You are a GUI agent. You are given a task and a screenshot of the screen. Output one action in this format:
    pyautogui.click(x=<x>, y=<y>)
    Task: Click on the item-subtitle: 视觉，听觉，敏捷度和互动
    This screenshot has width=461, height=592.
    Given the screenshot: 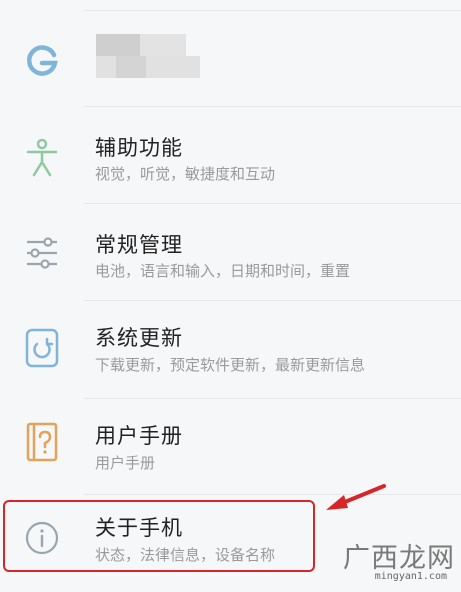 What is the action you would take?
    pyautogui.click(x=185, y=174)
    